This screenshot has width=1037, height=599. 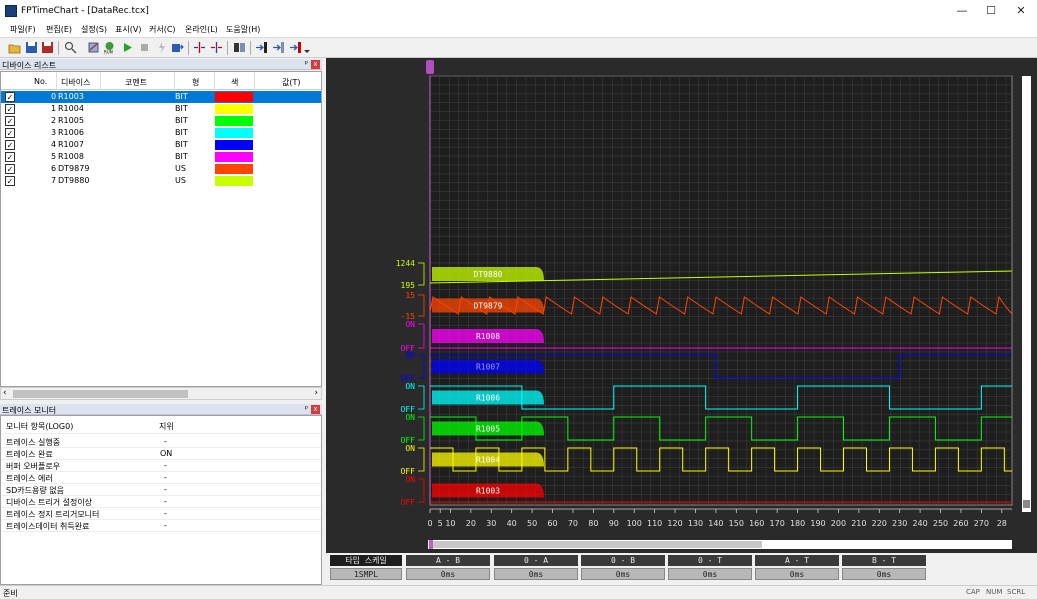 I want to click on device-row: ✓ 7 DT9880 US, so click(x=161, y=181).